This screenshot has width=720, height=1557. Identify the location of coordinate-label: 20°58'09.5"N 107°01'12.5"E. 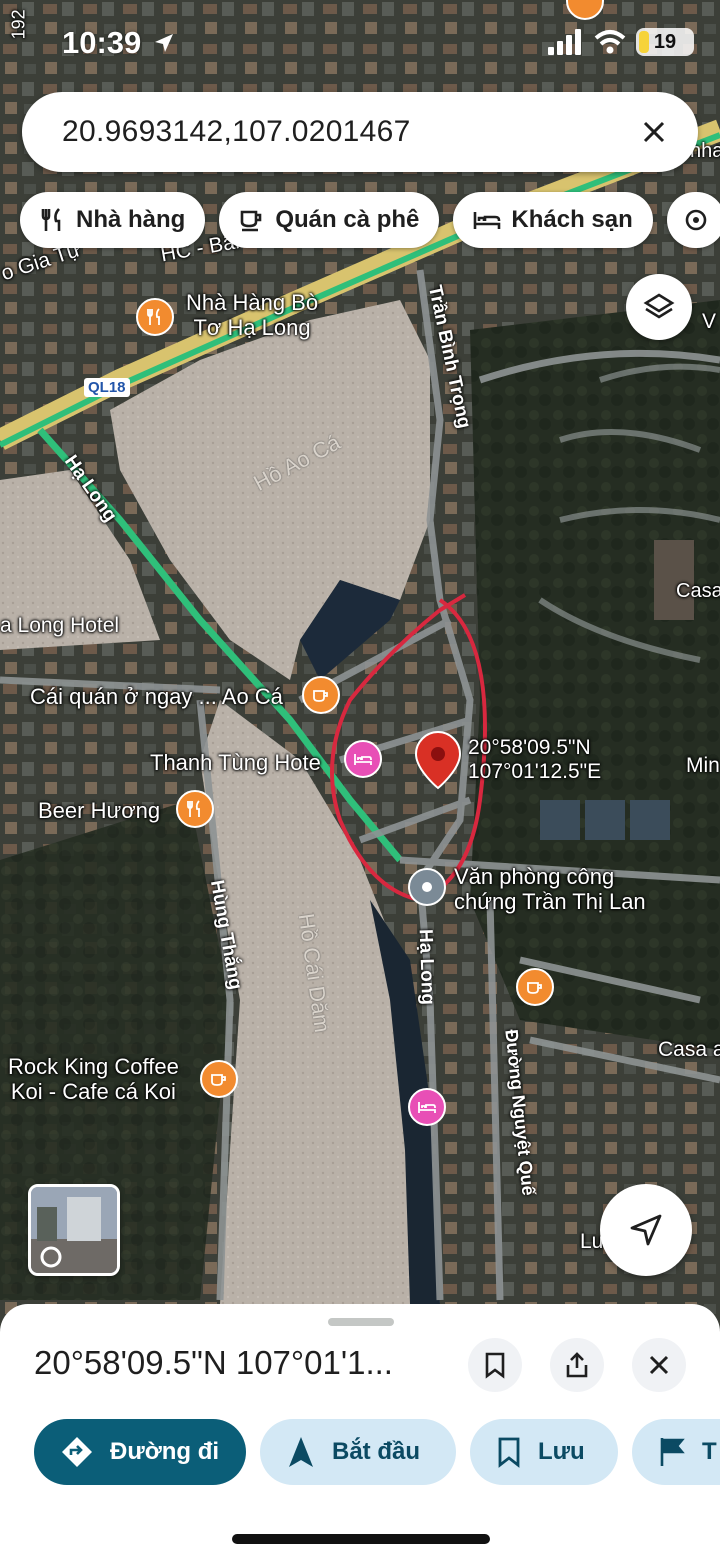
(535, 760).